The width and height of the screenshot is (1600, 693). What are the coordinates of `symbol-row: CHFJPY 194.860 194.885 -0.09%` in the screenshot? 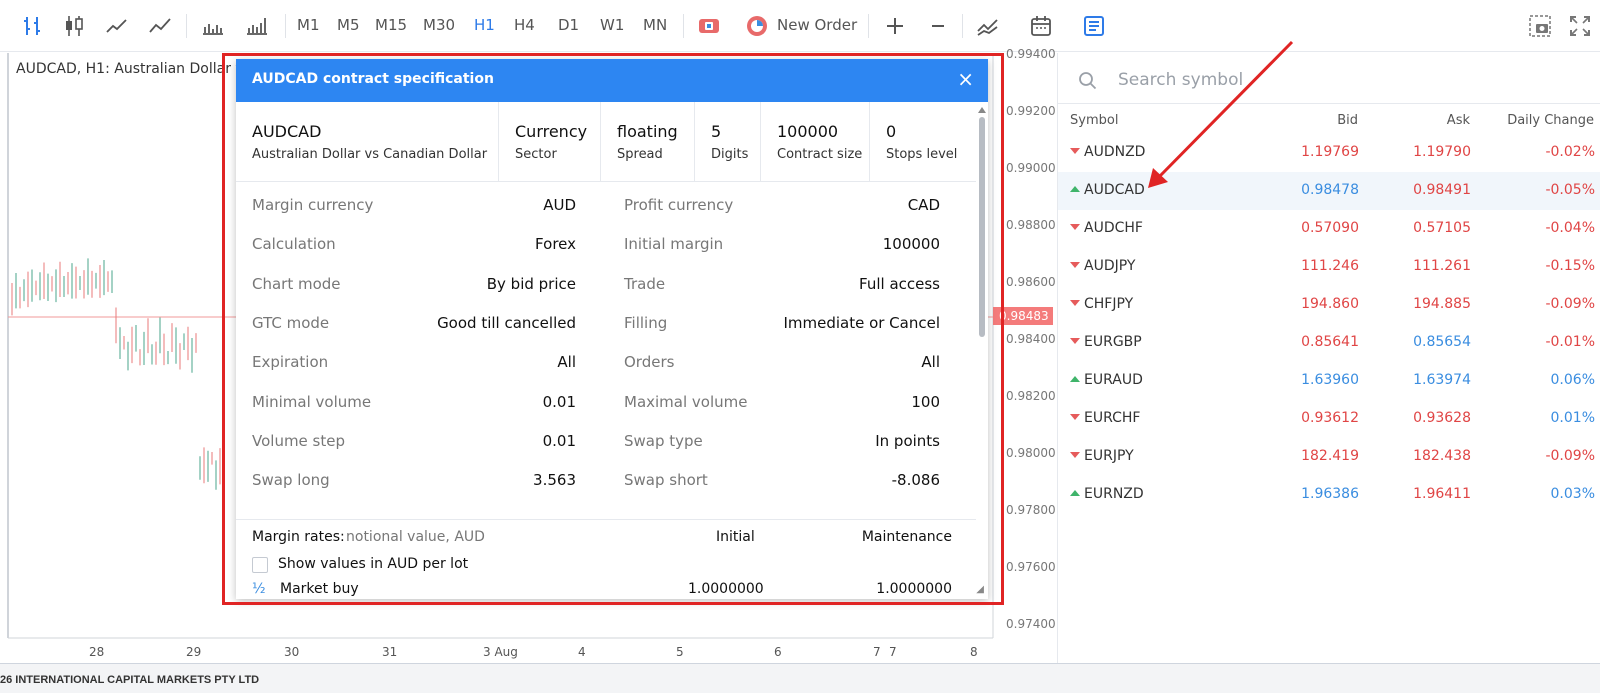 It's located at (1329, 305).